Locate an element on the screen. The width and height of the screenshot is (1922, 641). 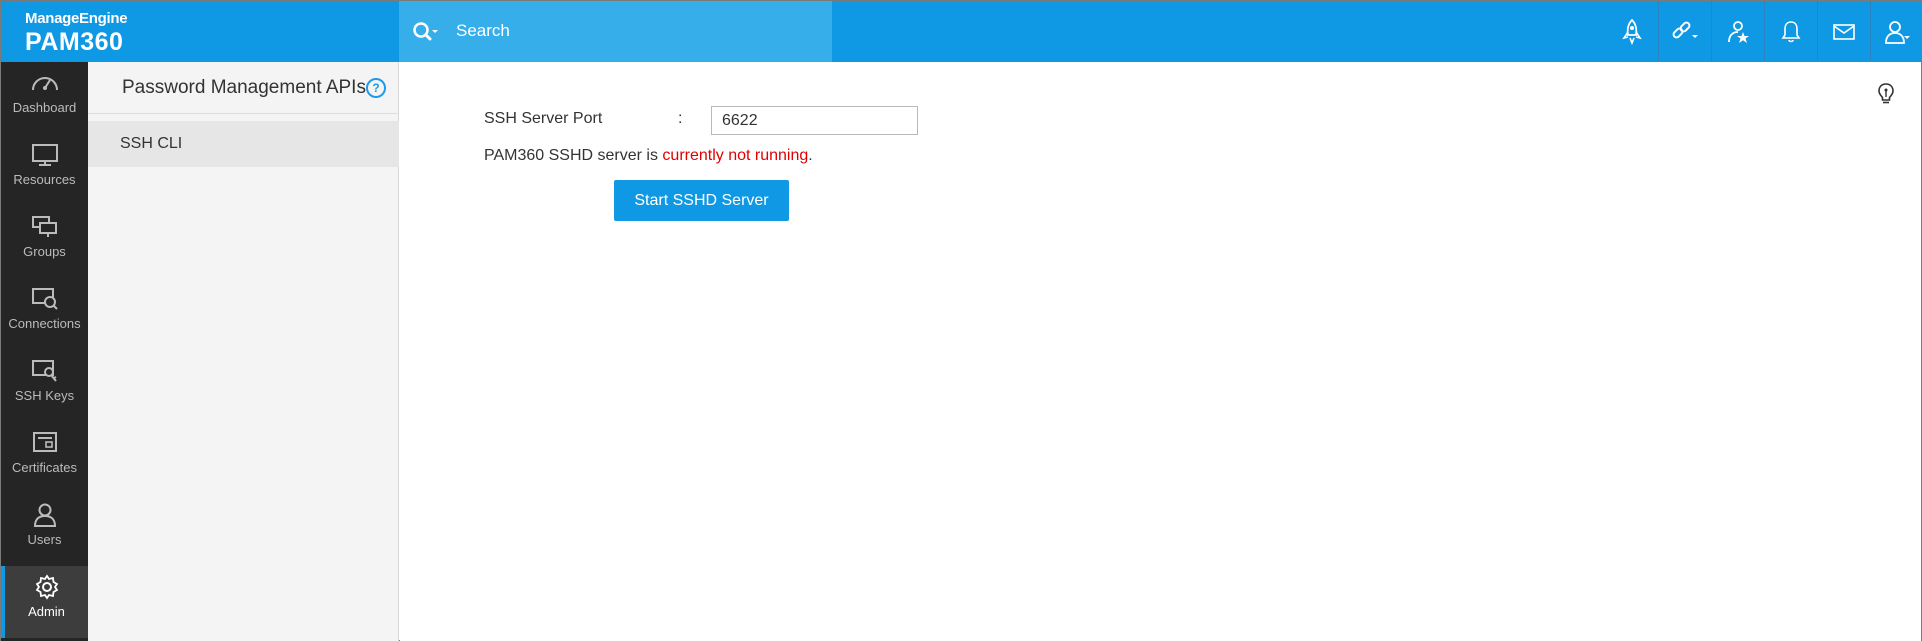
help-icon: ? is located at coordinates (376, 88).